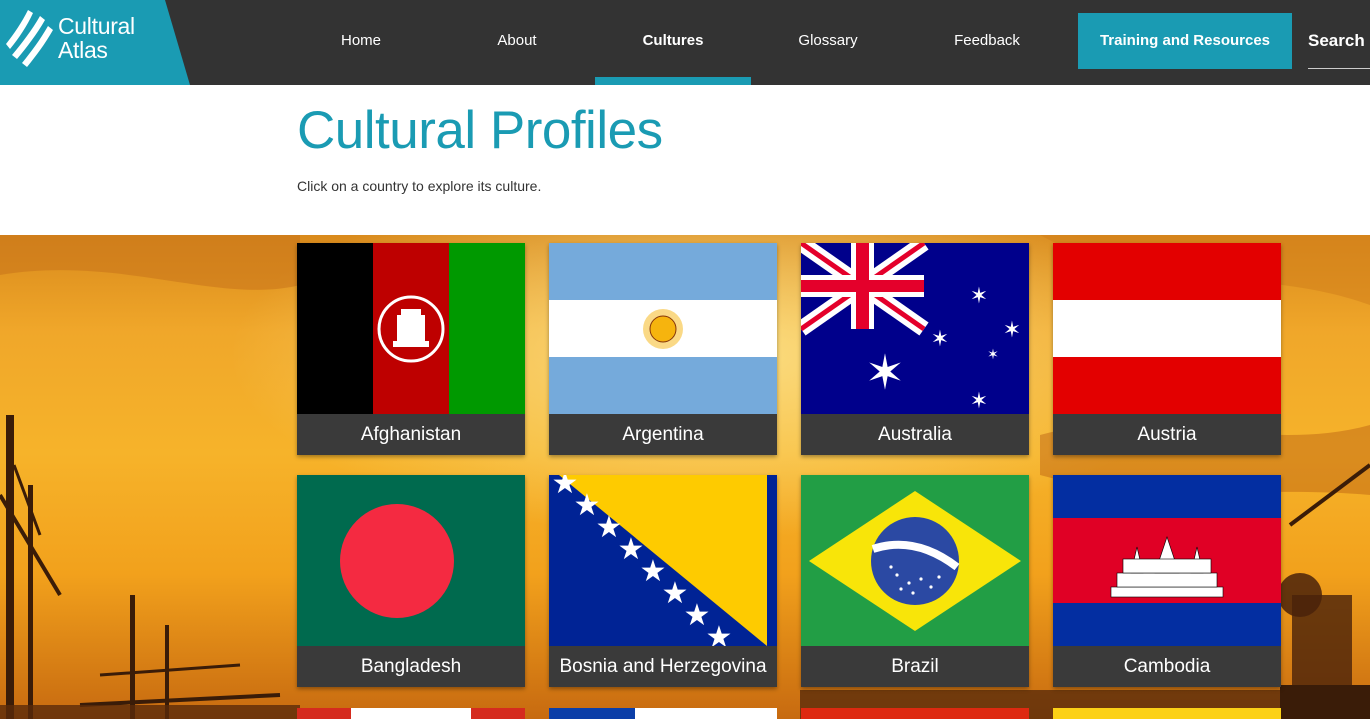  I want to click on country-card-brazil: Brazil, so click(915, 581).